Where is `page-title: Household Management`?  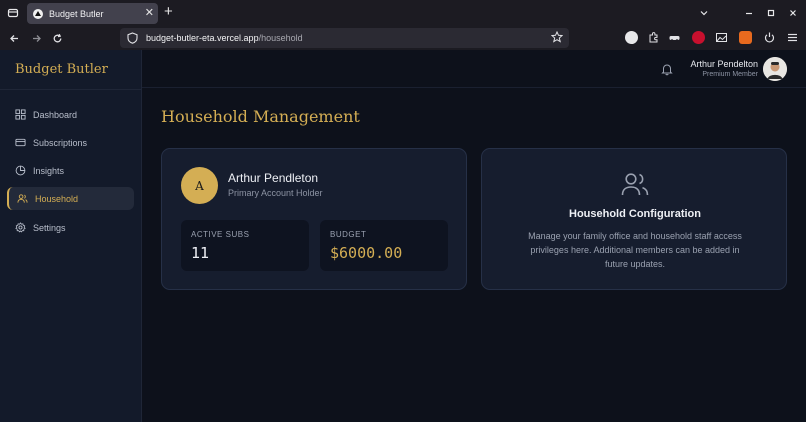
page-title: Household Management is located at coordinates (260, 116).